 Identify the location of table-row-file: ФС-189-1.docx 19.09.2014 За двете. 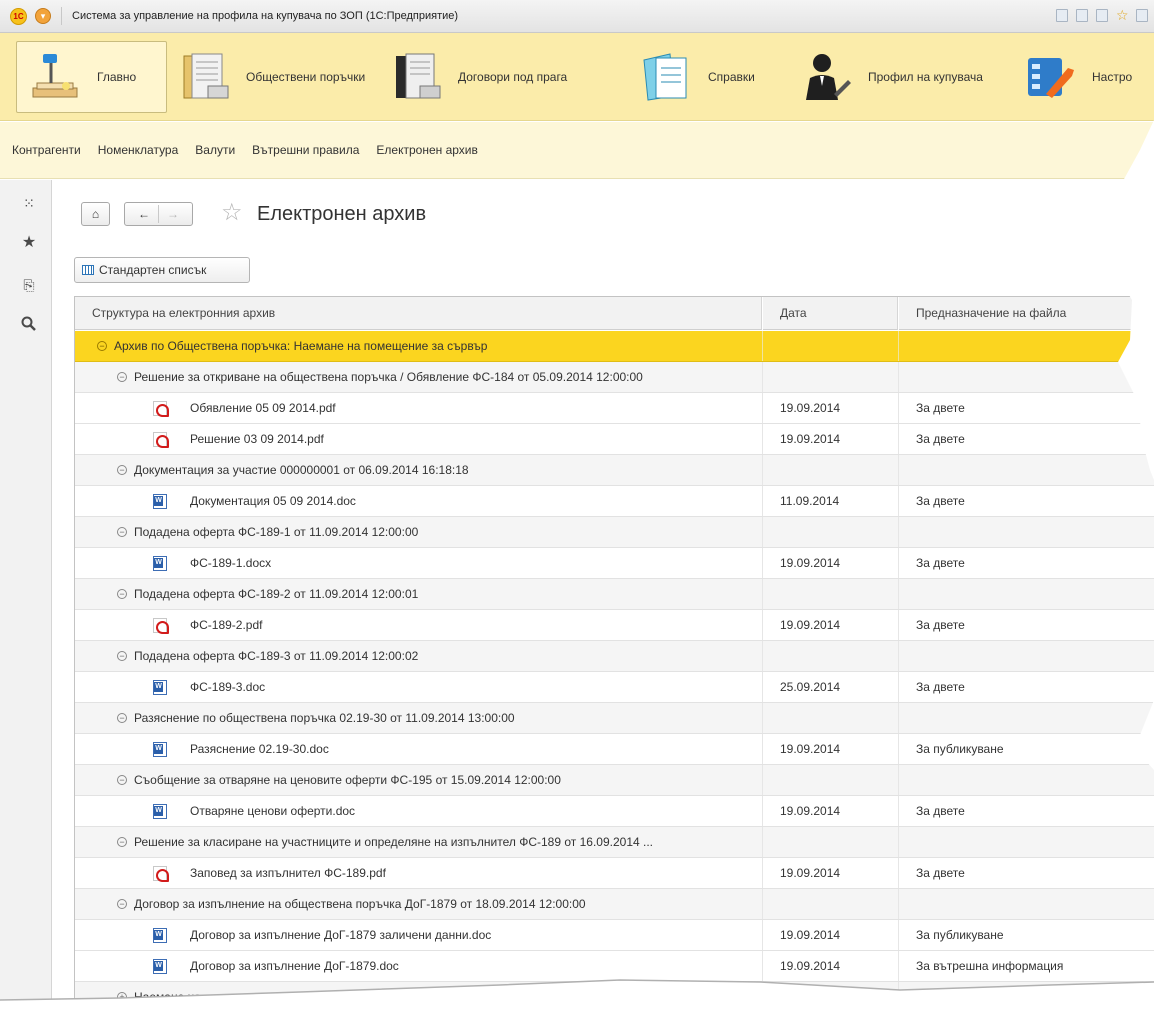
(614, 563).